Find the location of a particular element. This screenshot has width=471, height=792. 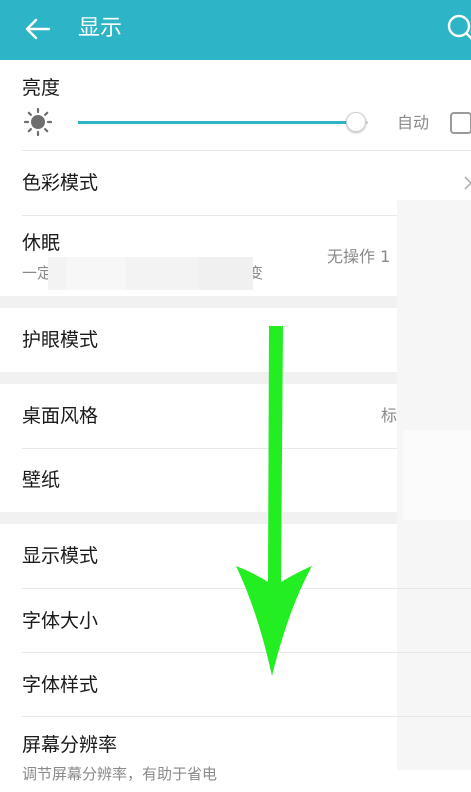

display-mode-label: 显示模式 is located at coordinates (60, 556).